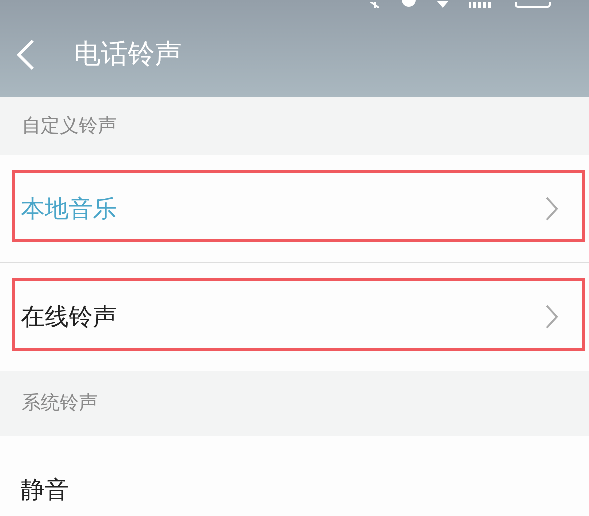  Describe the element at coordinates (533, 5) in the screenshot. I see `battery-icon` at that location.